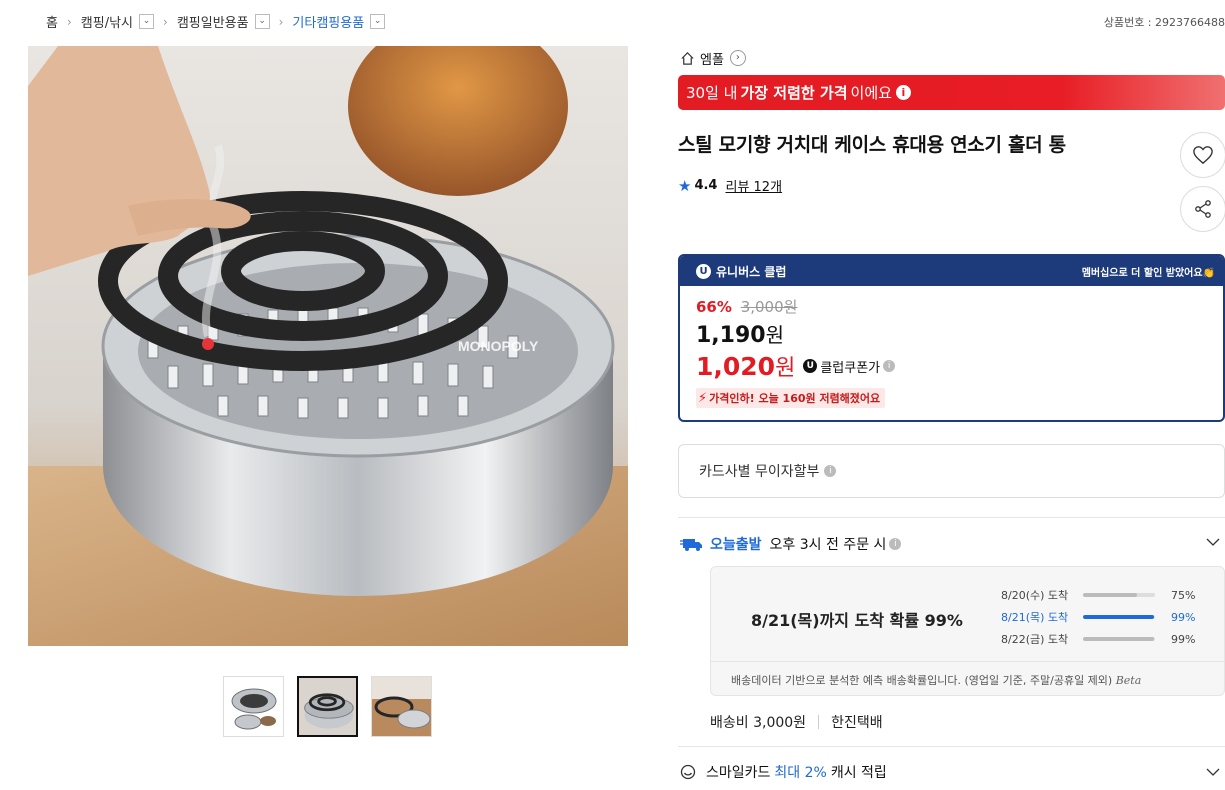  What do you see at coordinates (1128, 680) in the screenshot?
I see `beta-label: Beta` at bounding box center [1128, 680].